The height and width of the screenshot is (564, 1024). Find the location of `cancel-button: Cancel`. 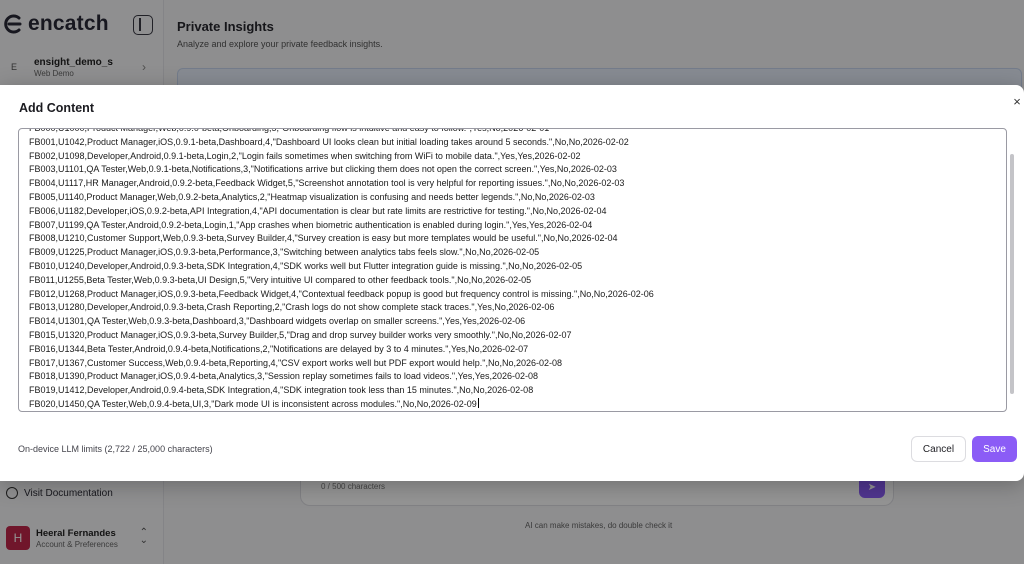

cancel-button: Cancel is located at coordinates (938, 449).